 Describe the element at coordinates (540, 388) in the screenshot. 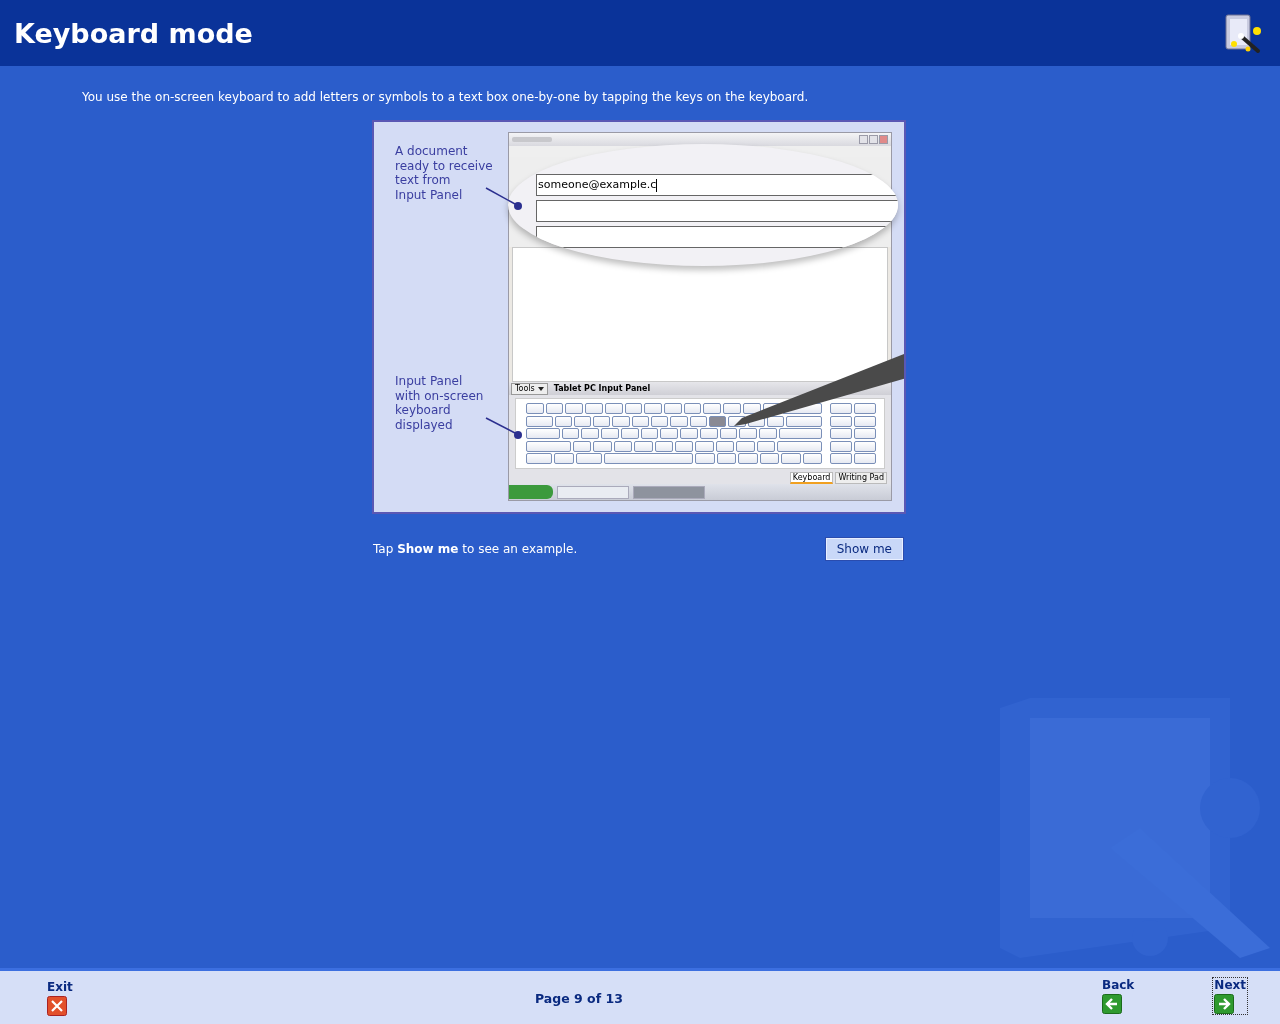

I see `dropdown-arrow-icon` at that location.